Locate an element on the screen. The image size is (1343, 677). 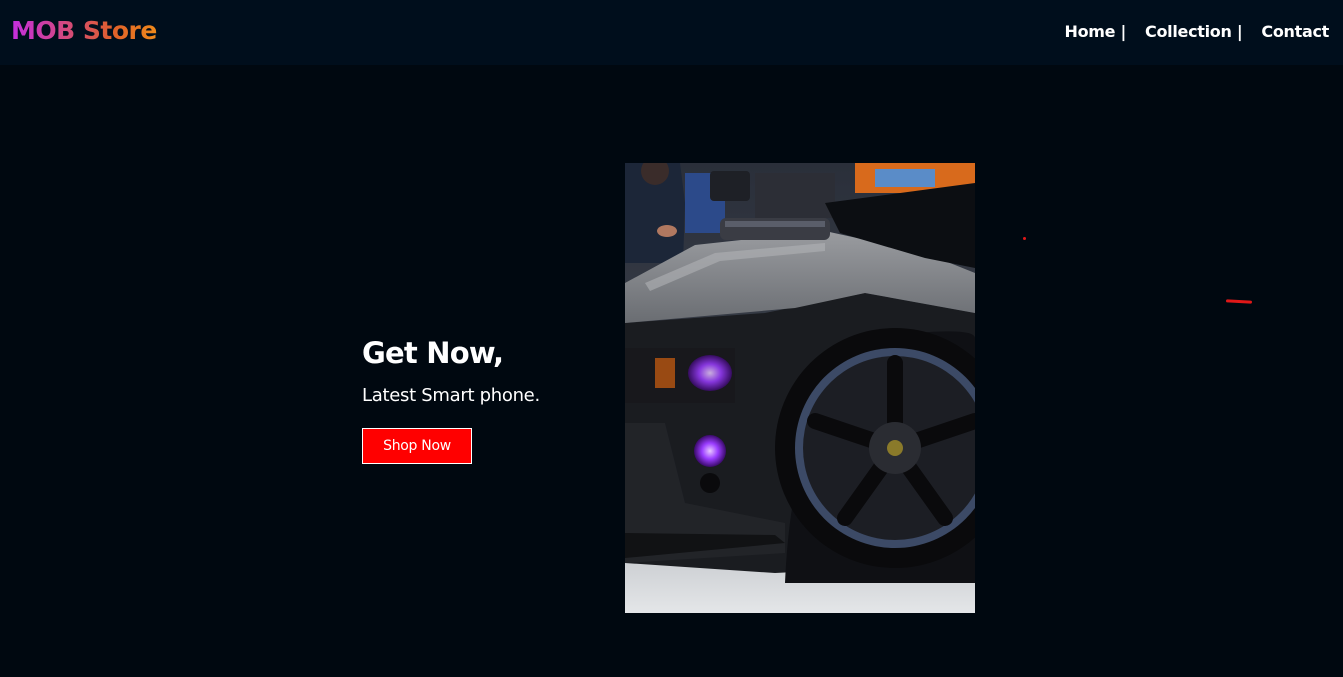
decorative-dash is located at coordinates (1239, 301).